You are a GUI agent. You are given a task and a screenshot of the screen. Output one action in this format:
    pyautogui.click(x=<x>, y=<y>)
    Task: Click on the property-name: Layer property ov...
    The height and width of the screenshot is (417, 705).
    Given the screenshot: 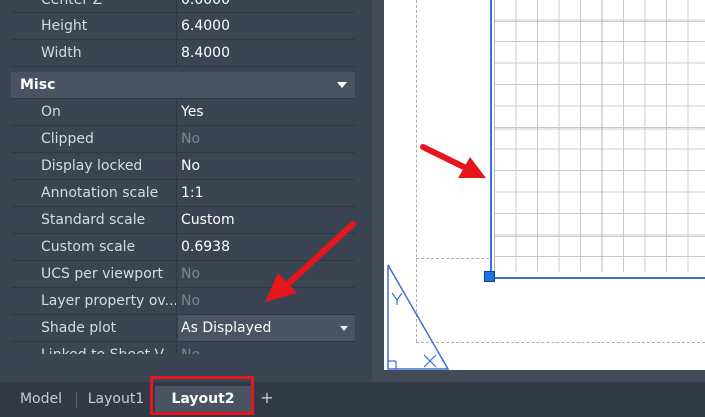 What is the action you would take?
    pyautogui.click(x=94, y=301)
    